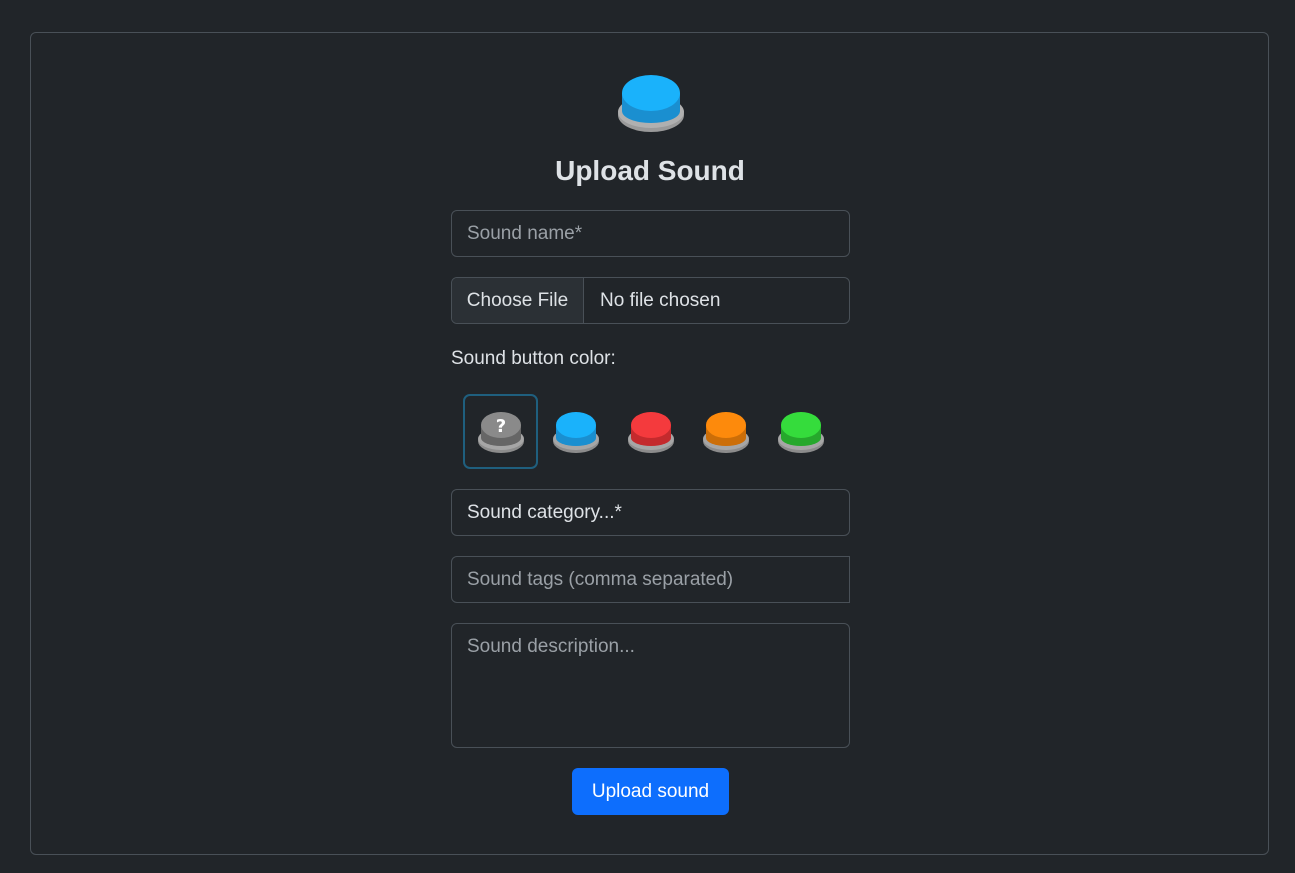  I want to click on gray-button-icon: ?, so click(500, 432).